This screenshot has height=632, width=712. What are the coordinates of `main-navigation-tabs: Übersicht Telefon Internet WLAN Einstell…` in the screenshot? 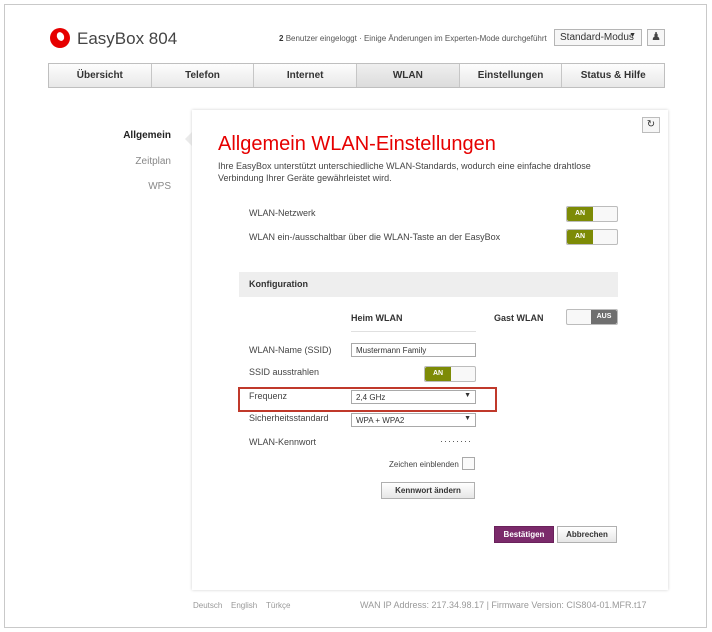 It's located at (356, 75).